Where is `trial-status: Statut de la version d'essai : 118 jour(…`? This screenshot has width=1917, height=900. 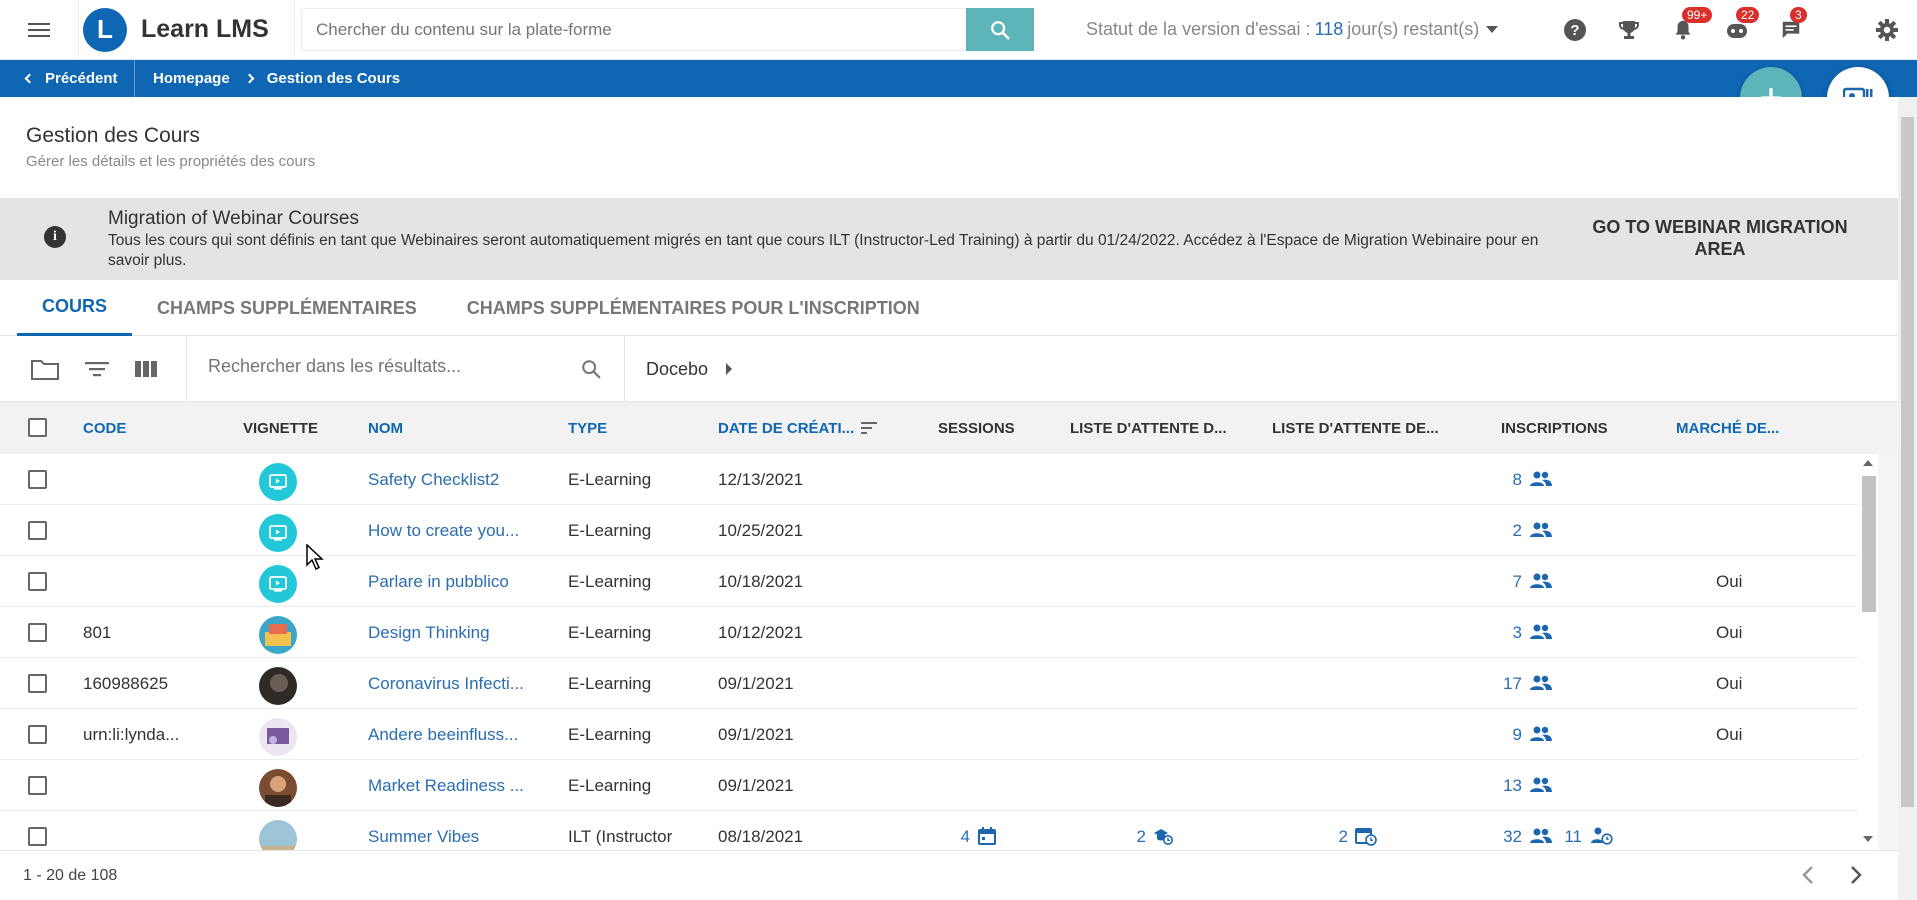 trial-status: Statut de la version d'essai : 118 jour(… is located at coordinates (1292, 29).